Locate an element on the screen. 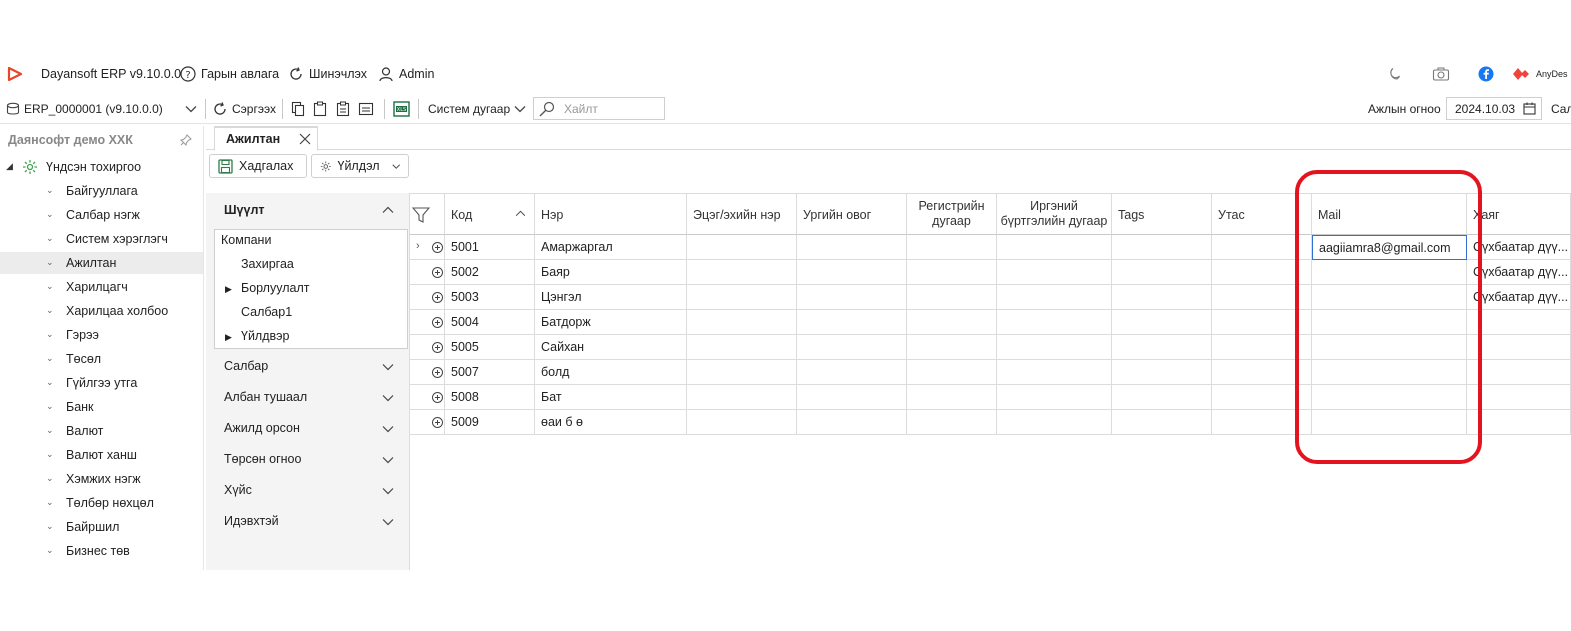  table-cell: Бат is located at coordinates (611, 397).